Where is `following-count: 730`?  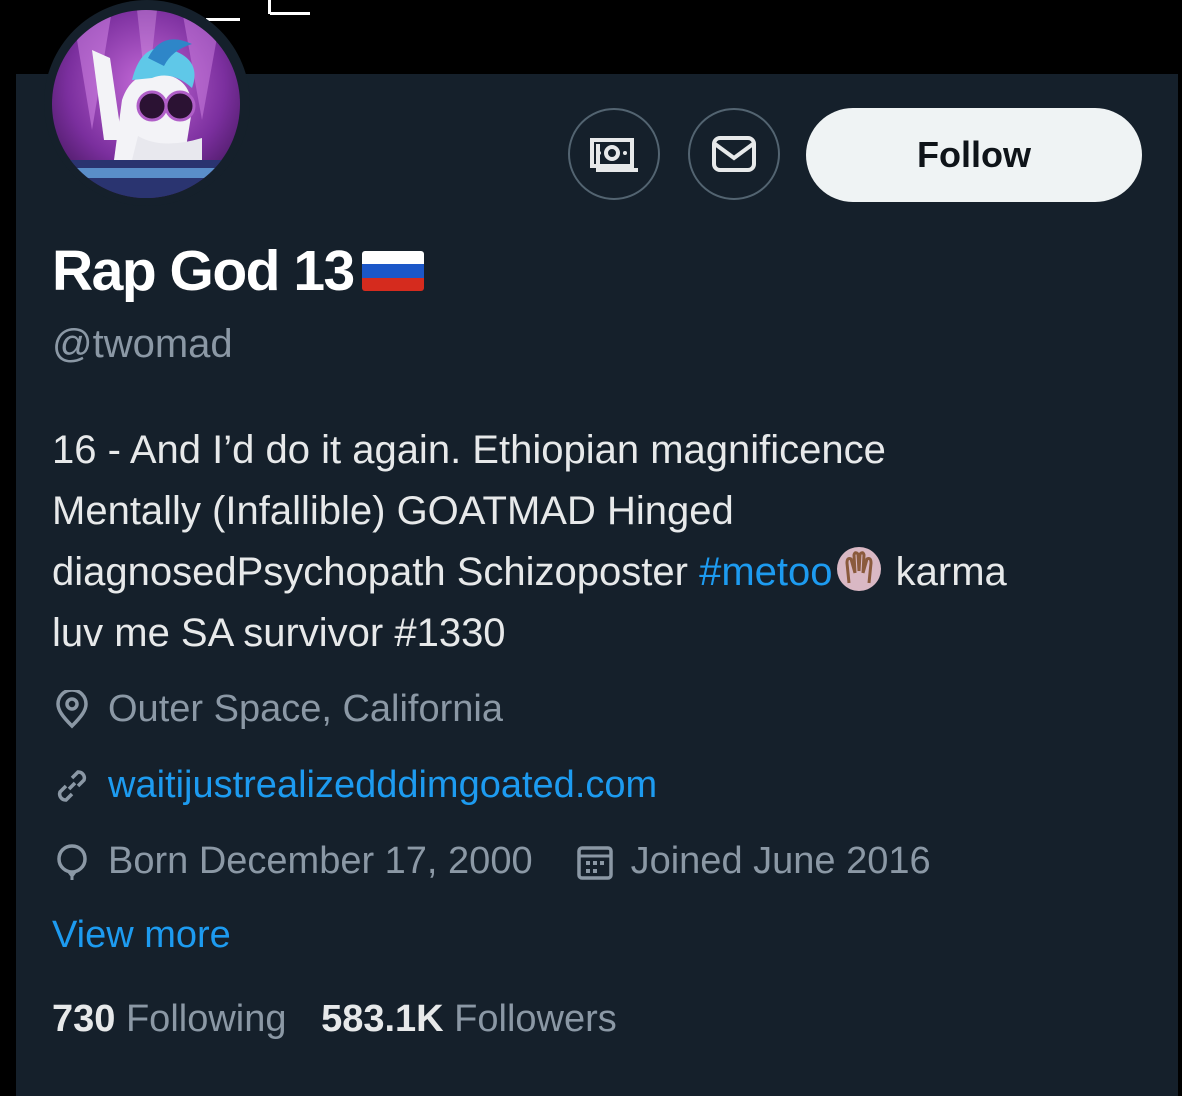
following-count: 730 is located at coordinates (84, 1019).